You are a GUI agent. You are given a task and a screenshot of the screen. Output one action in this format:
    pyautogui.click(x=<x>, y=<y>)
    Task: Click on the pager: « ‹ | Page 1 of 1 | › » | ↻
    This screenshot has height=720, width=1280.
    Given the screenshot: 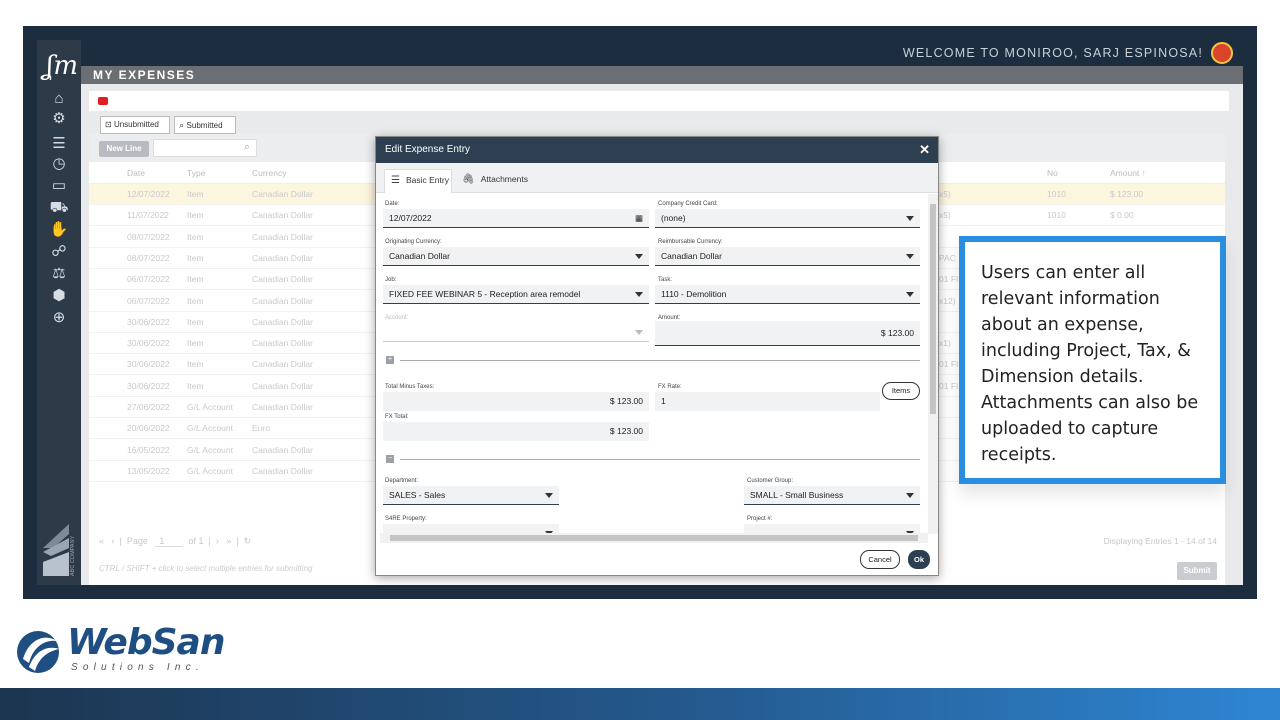 What is the action you would take?
    pyautogui.click(x=175, y=541)
    